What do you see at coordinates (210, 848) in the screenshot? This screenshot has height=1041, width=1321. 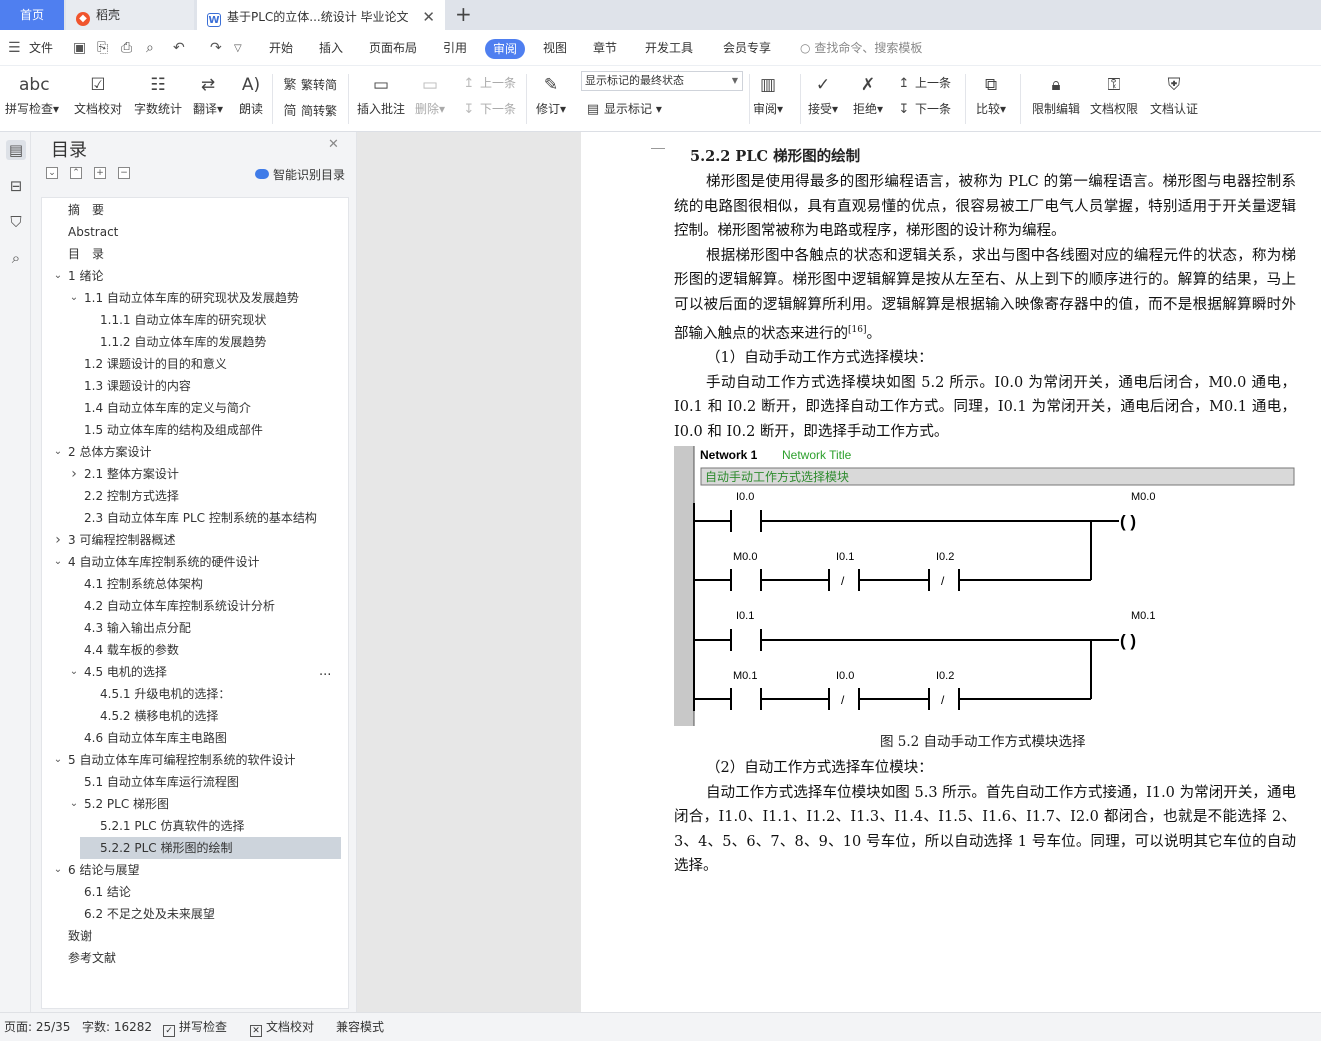 I see `toc-item: 5.2.2 PLC 梯形图的绘制` at bounding box center [210, 848].